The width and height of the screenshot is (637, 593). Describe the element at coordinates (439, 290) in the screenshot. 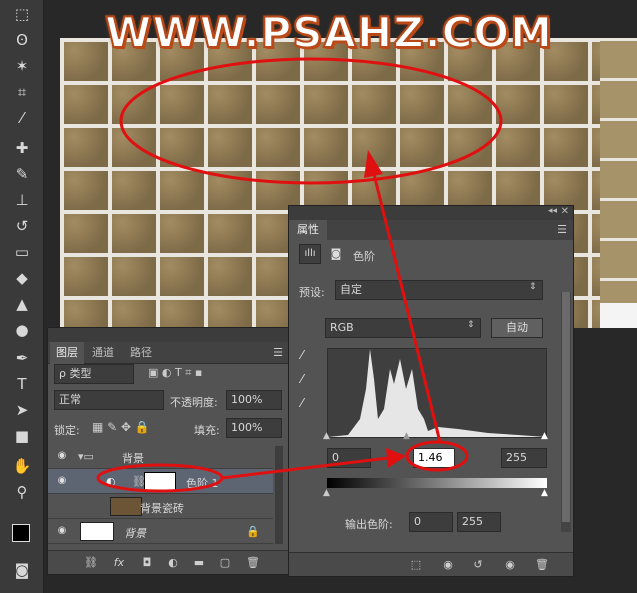

I see `preset-select: 自定` at that location.